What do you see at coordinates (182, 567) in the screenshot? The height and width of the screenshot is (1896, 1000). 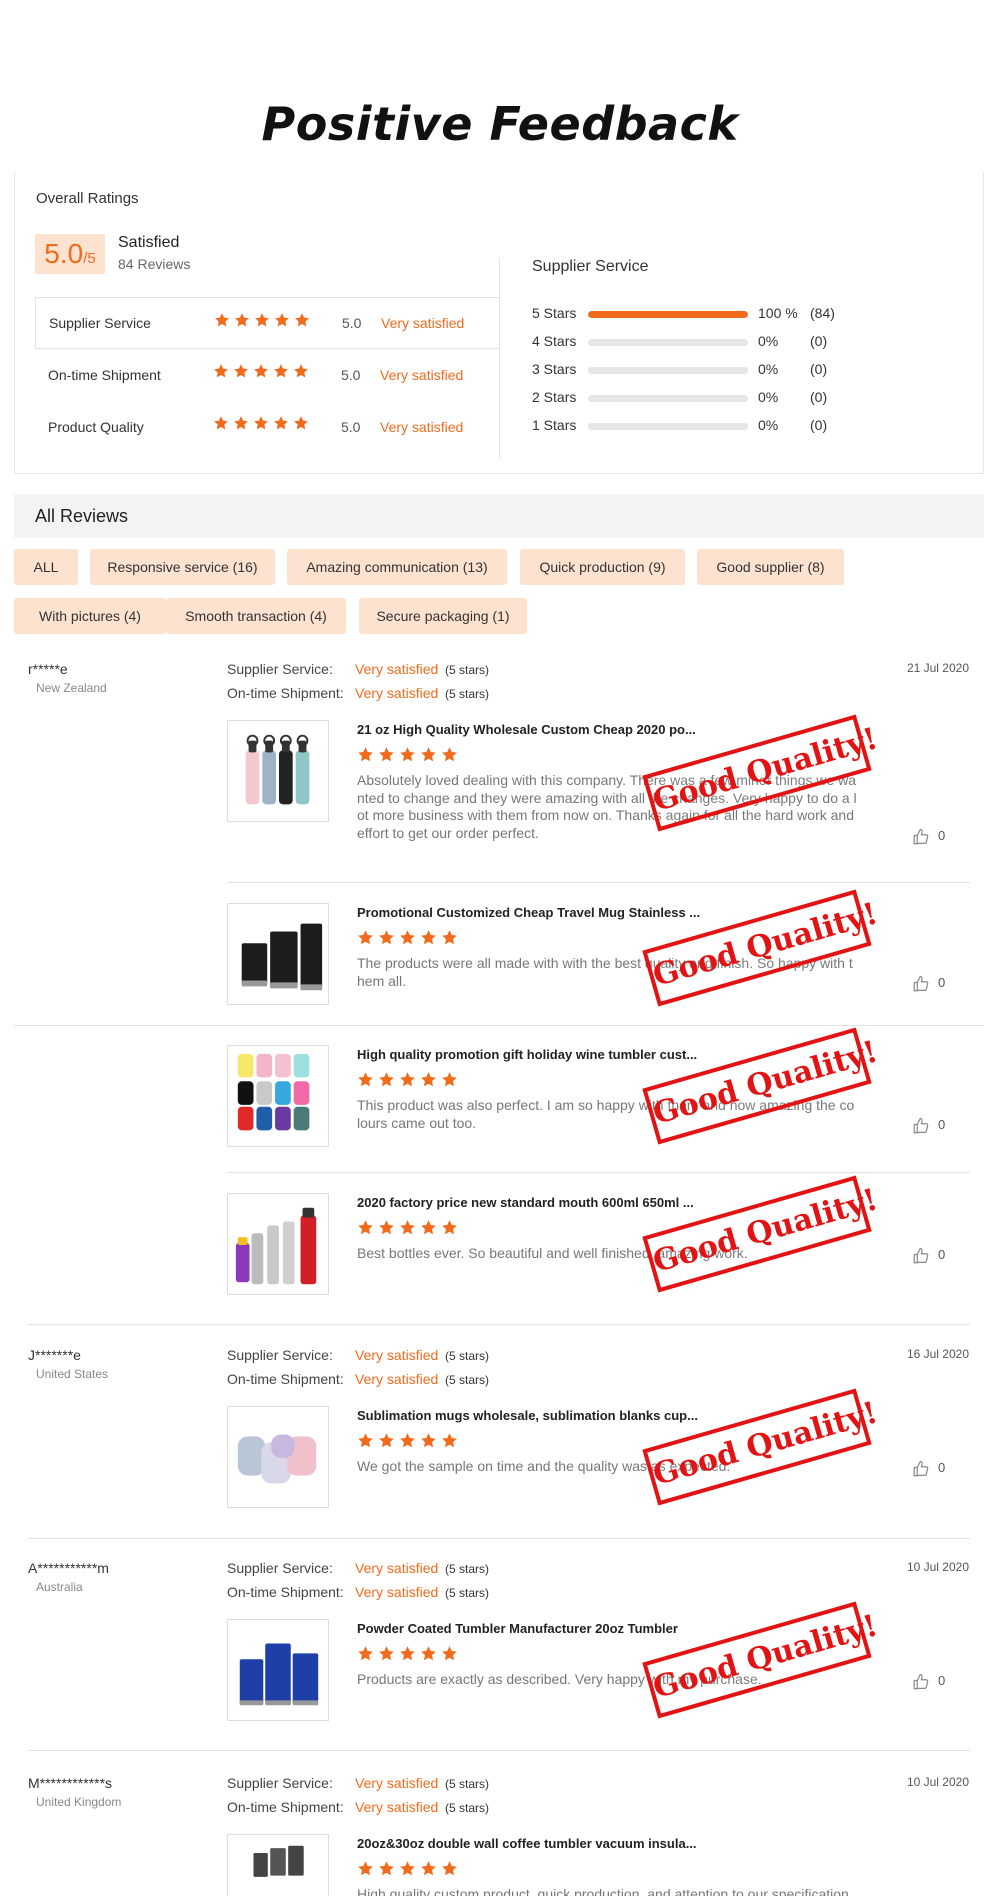 I see `tag-responsive-service: Responsive service (16)` at bounding box center [182, 567].